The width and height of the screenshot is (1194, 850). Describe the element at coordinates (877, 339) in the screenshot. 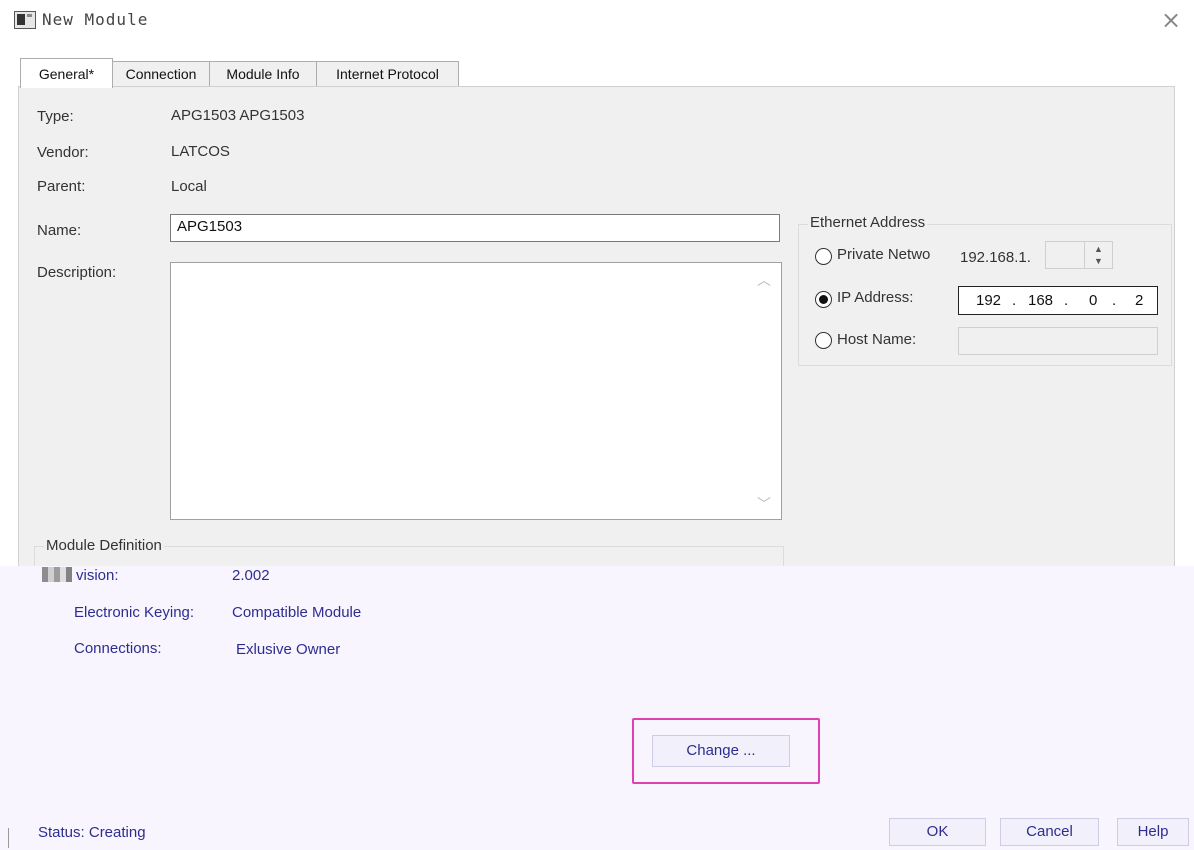

I see `host-name-label: Host Name:` at that location.